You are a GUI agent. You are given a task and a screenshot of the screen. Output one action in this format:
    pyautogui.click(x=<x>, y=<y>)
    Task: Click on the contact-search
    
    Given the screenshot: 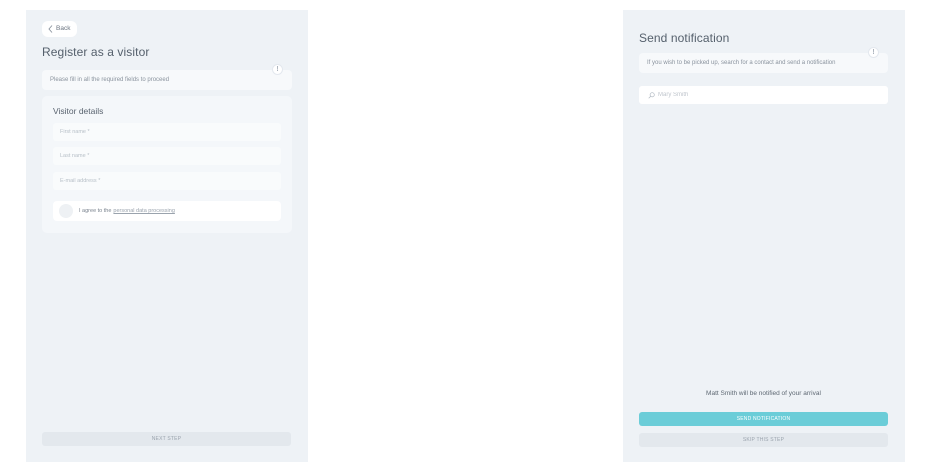 What is the action you would take?
    pyautogui.click(x=763, y=95)
    